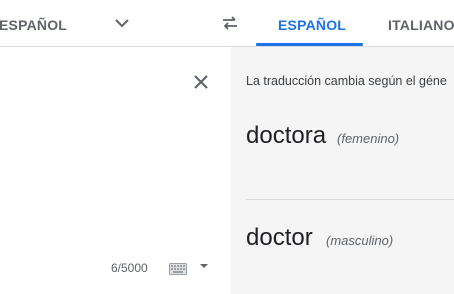 This screenshot has width=454, height=294. Describe the element at coordinates (129, 268) in the screenshot. I see `character-count: 6/5000` at that location.